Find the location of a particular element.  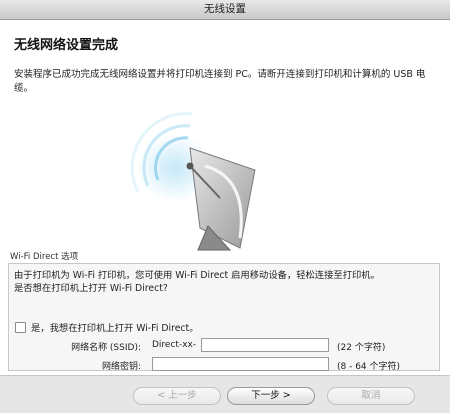

enable-wifi-direct-label: 是，我想在打印机上打开 Wi-Fi Direct。 is located at coordinates (115, 327).